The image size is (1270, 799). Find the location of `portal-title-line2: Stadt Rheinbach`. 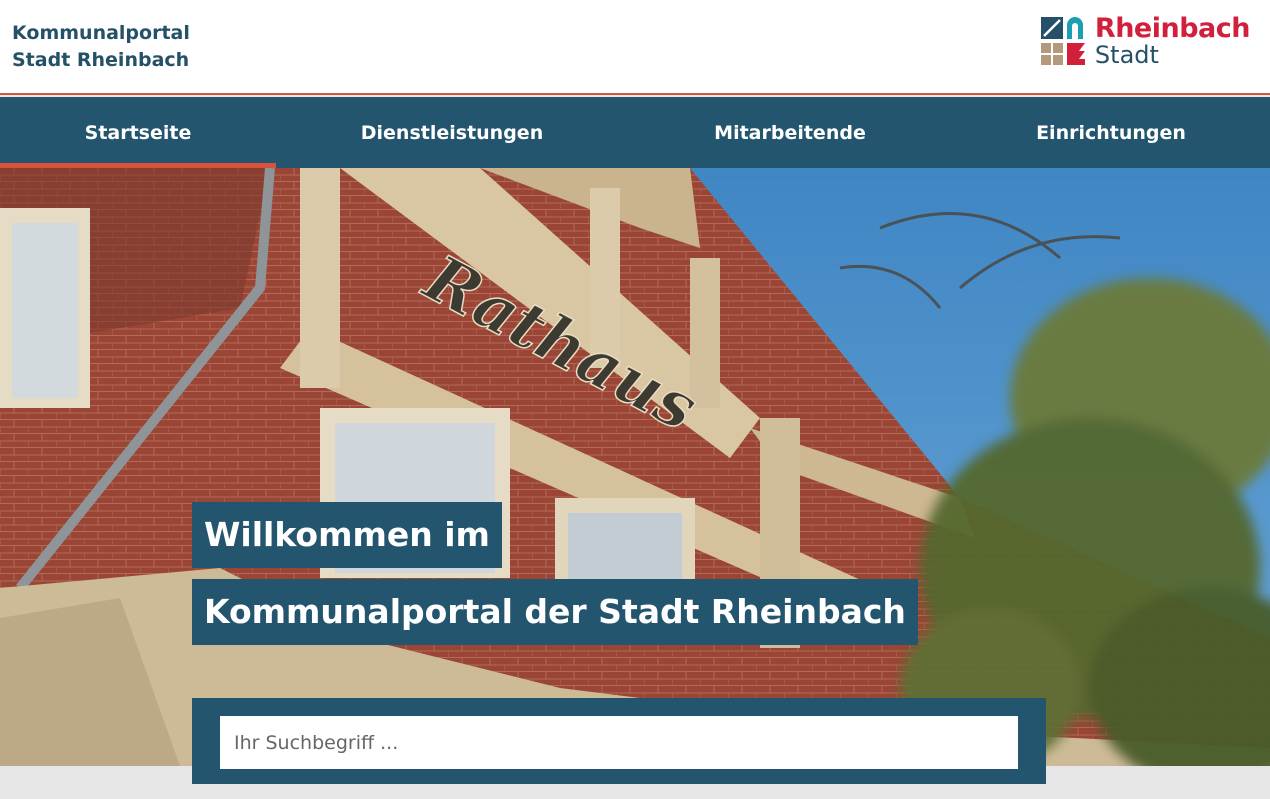

portal-title-line2: Stadt Rheinbach is located at coordinates (101, 60).